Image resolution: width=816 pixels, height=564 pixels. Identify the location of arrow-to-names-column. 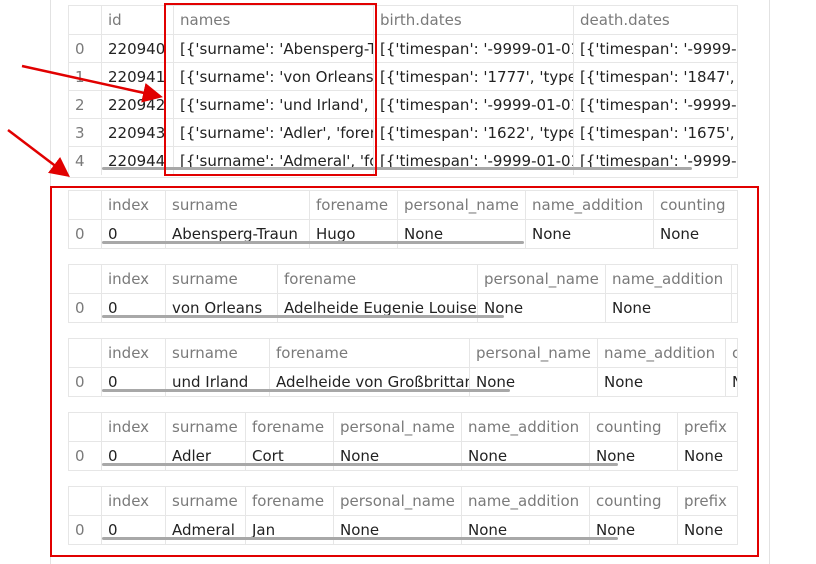
(92, 83).